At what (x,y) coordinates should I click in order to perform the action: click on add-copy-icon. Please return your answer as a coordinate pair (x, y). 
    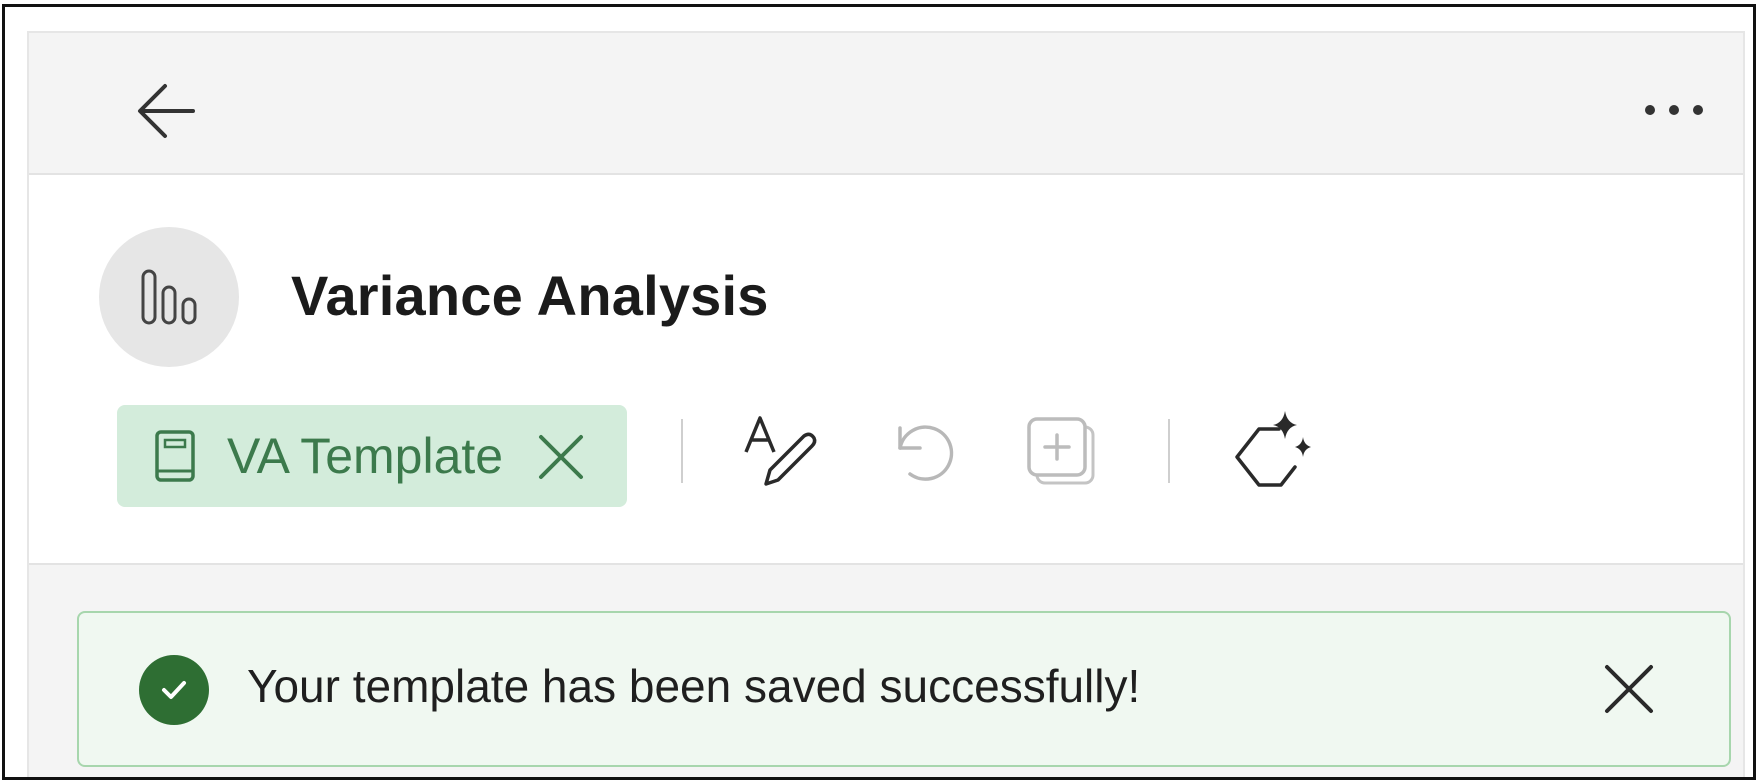
    Looking at the image, I should click on (1061, 451).